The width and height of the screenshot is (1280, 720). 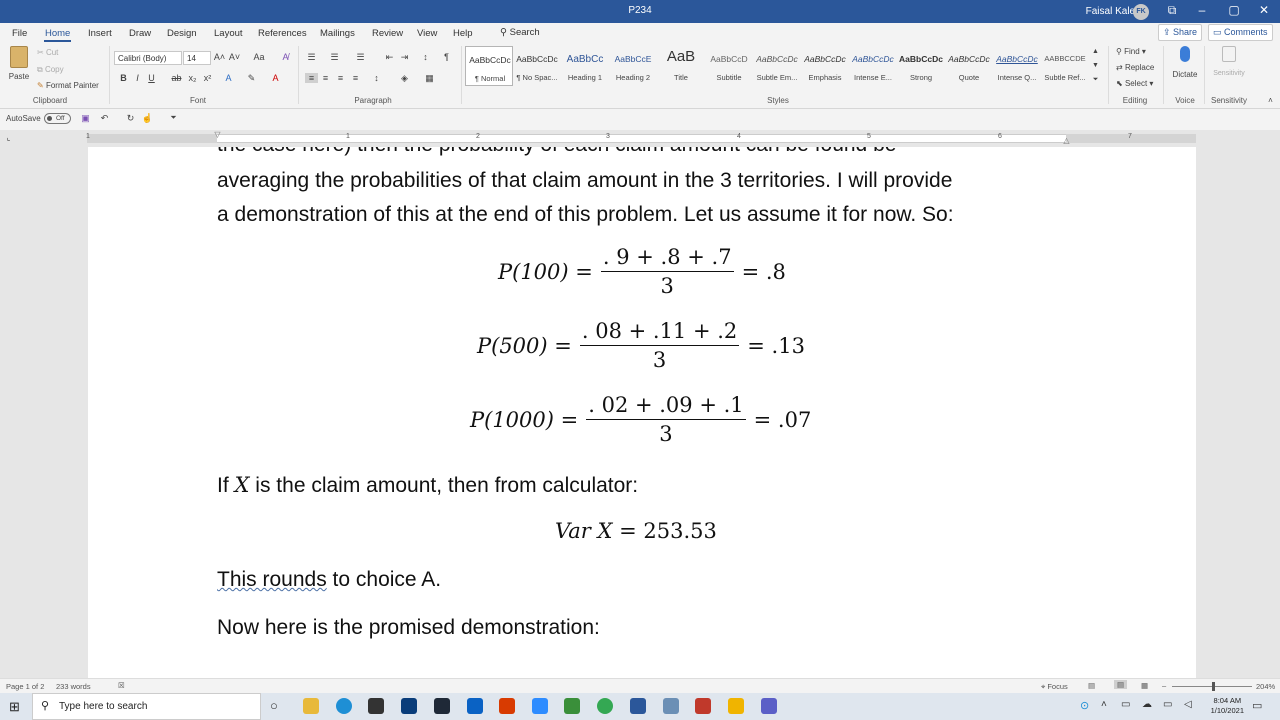 I want to click on find-button: ⚲ Find ▾, so click(x=1131, y=51).